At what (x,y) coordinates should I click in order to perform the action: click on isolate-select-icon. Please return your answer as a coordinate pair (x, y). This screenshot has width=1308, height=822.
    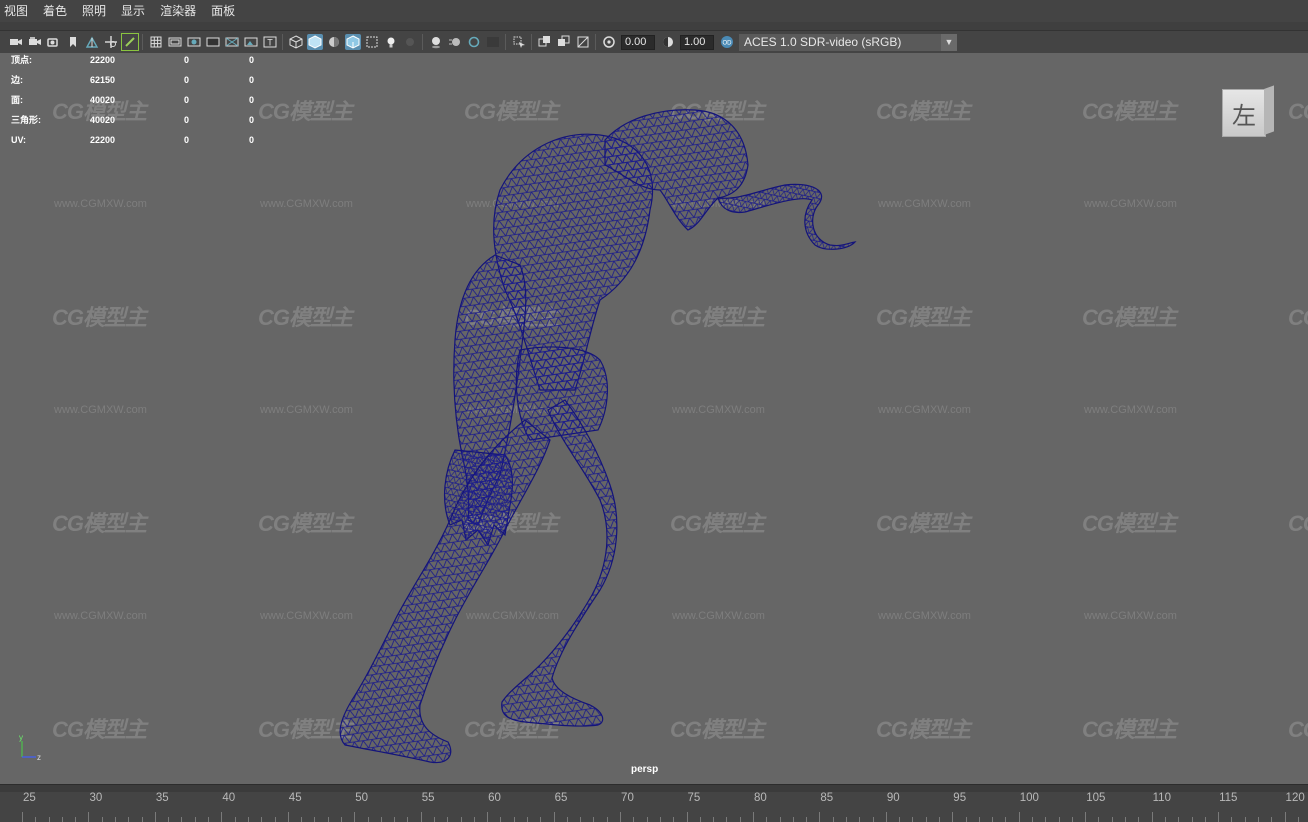
    Looking at the image, I should click on (519, 42).